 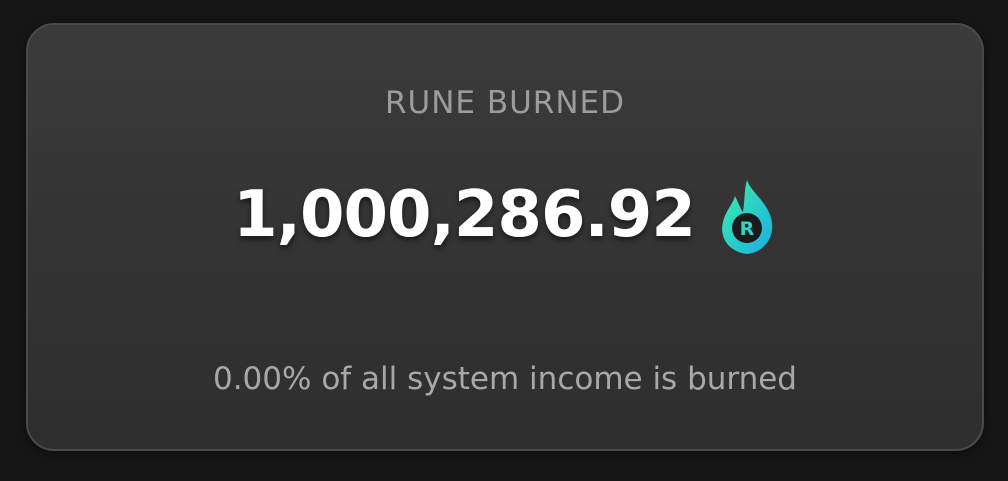 What do you see at coordinates (464, 215) in the screenshot?
I see `burned-amount: 1,000,286.92` at bounding box center [464, 215].